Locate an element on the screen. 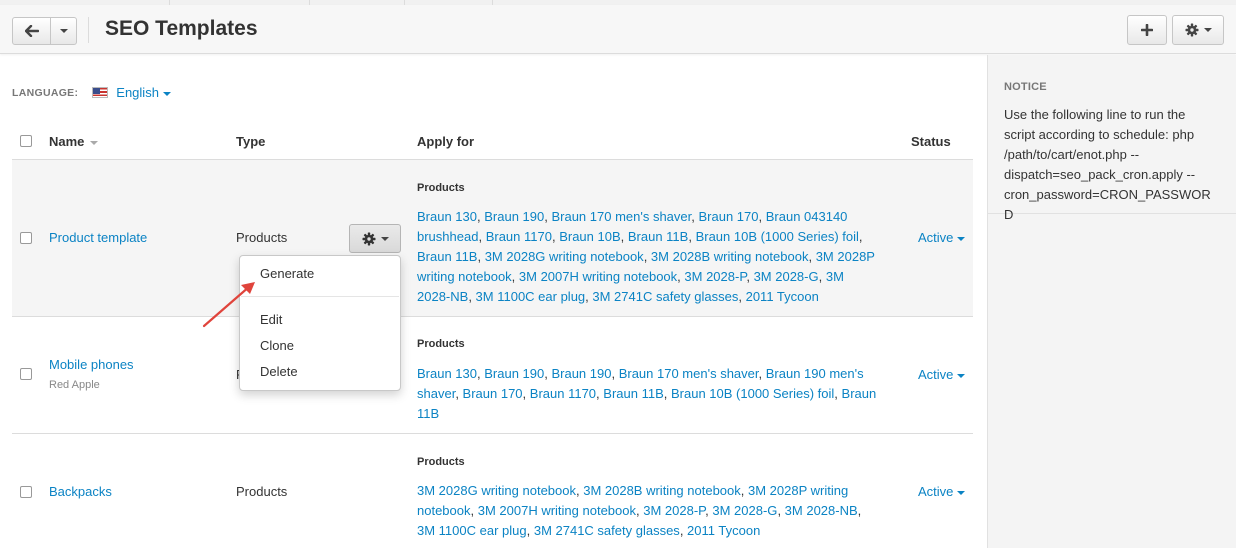 The width and height of the screenshot is (1236, 548). select-all-checkbox is located at coordinates (26, 141).